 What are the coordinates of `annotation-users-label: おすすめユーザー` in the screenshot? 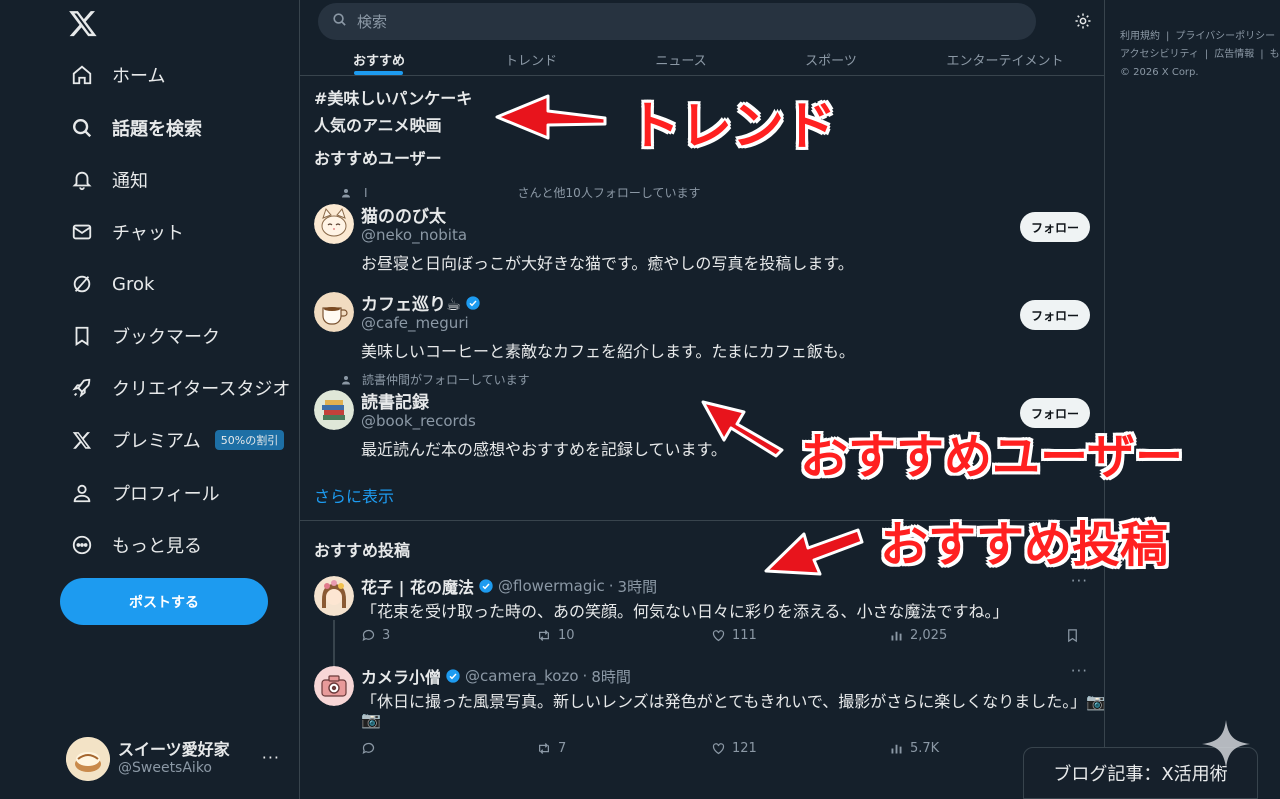 It's located at (992, 457).